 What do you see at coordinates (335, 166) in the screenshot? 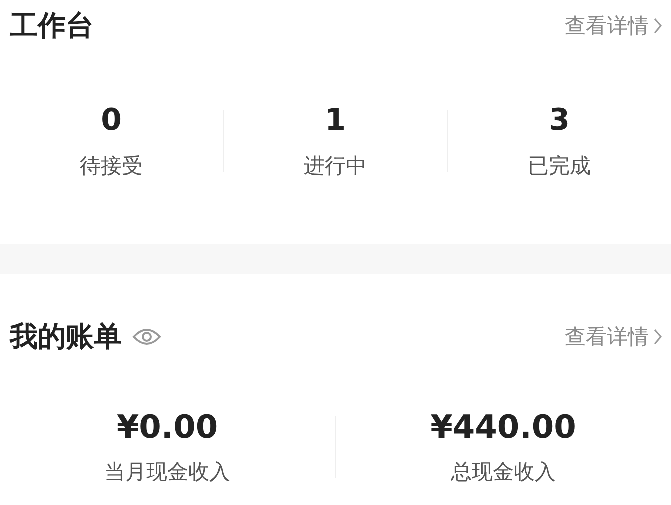
I see `stat-label: 进行中` at bounding box center [335, 166].